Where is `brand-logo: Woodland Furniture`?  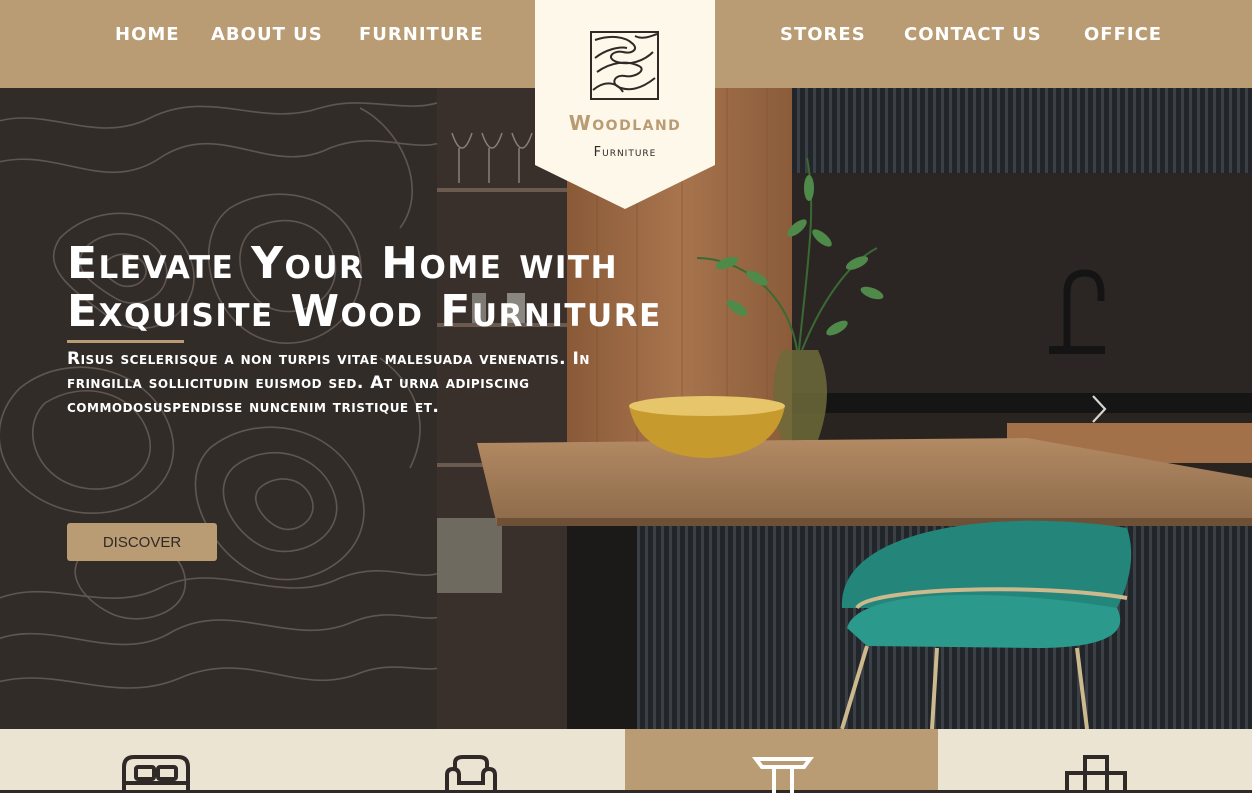 brand-logo: Woodland Furniture is located at coordinates (625, 105).